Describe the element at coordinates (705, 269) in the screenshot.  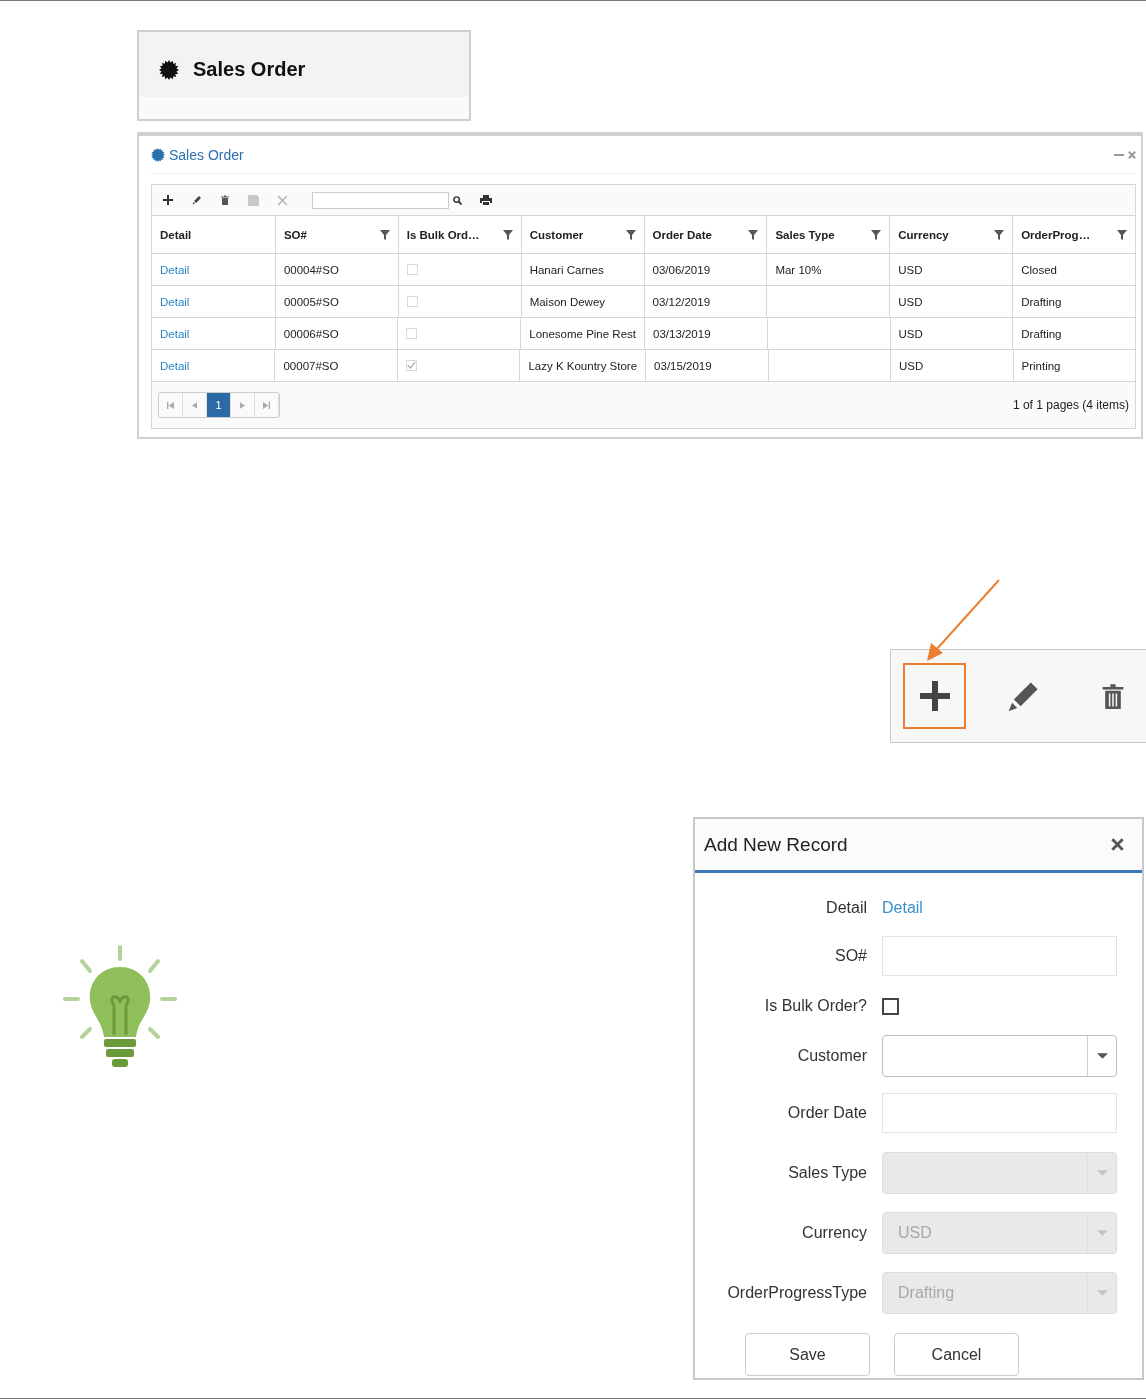
I see `table-cell: 03/06/2019` at that location.